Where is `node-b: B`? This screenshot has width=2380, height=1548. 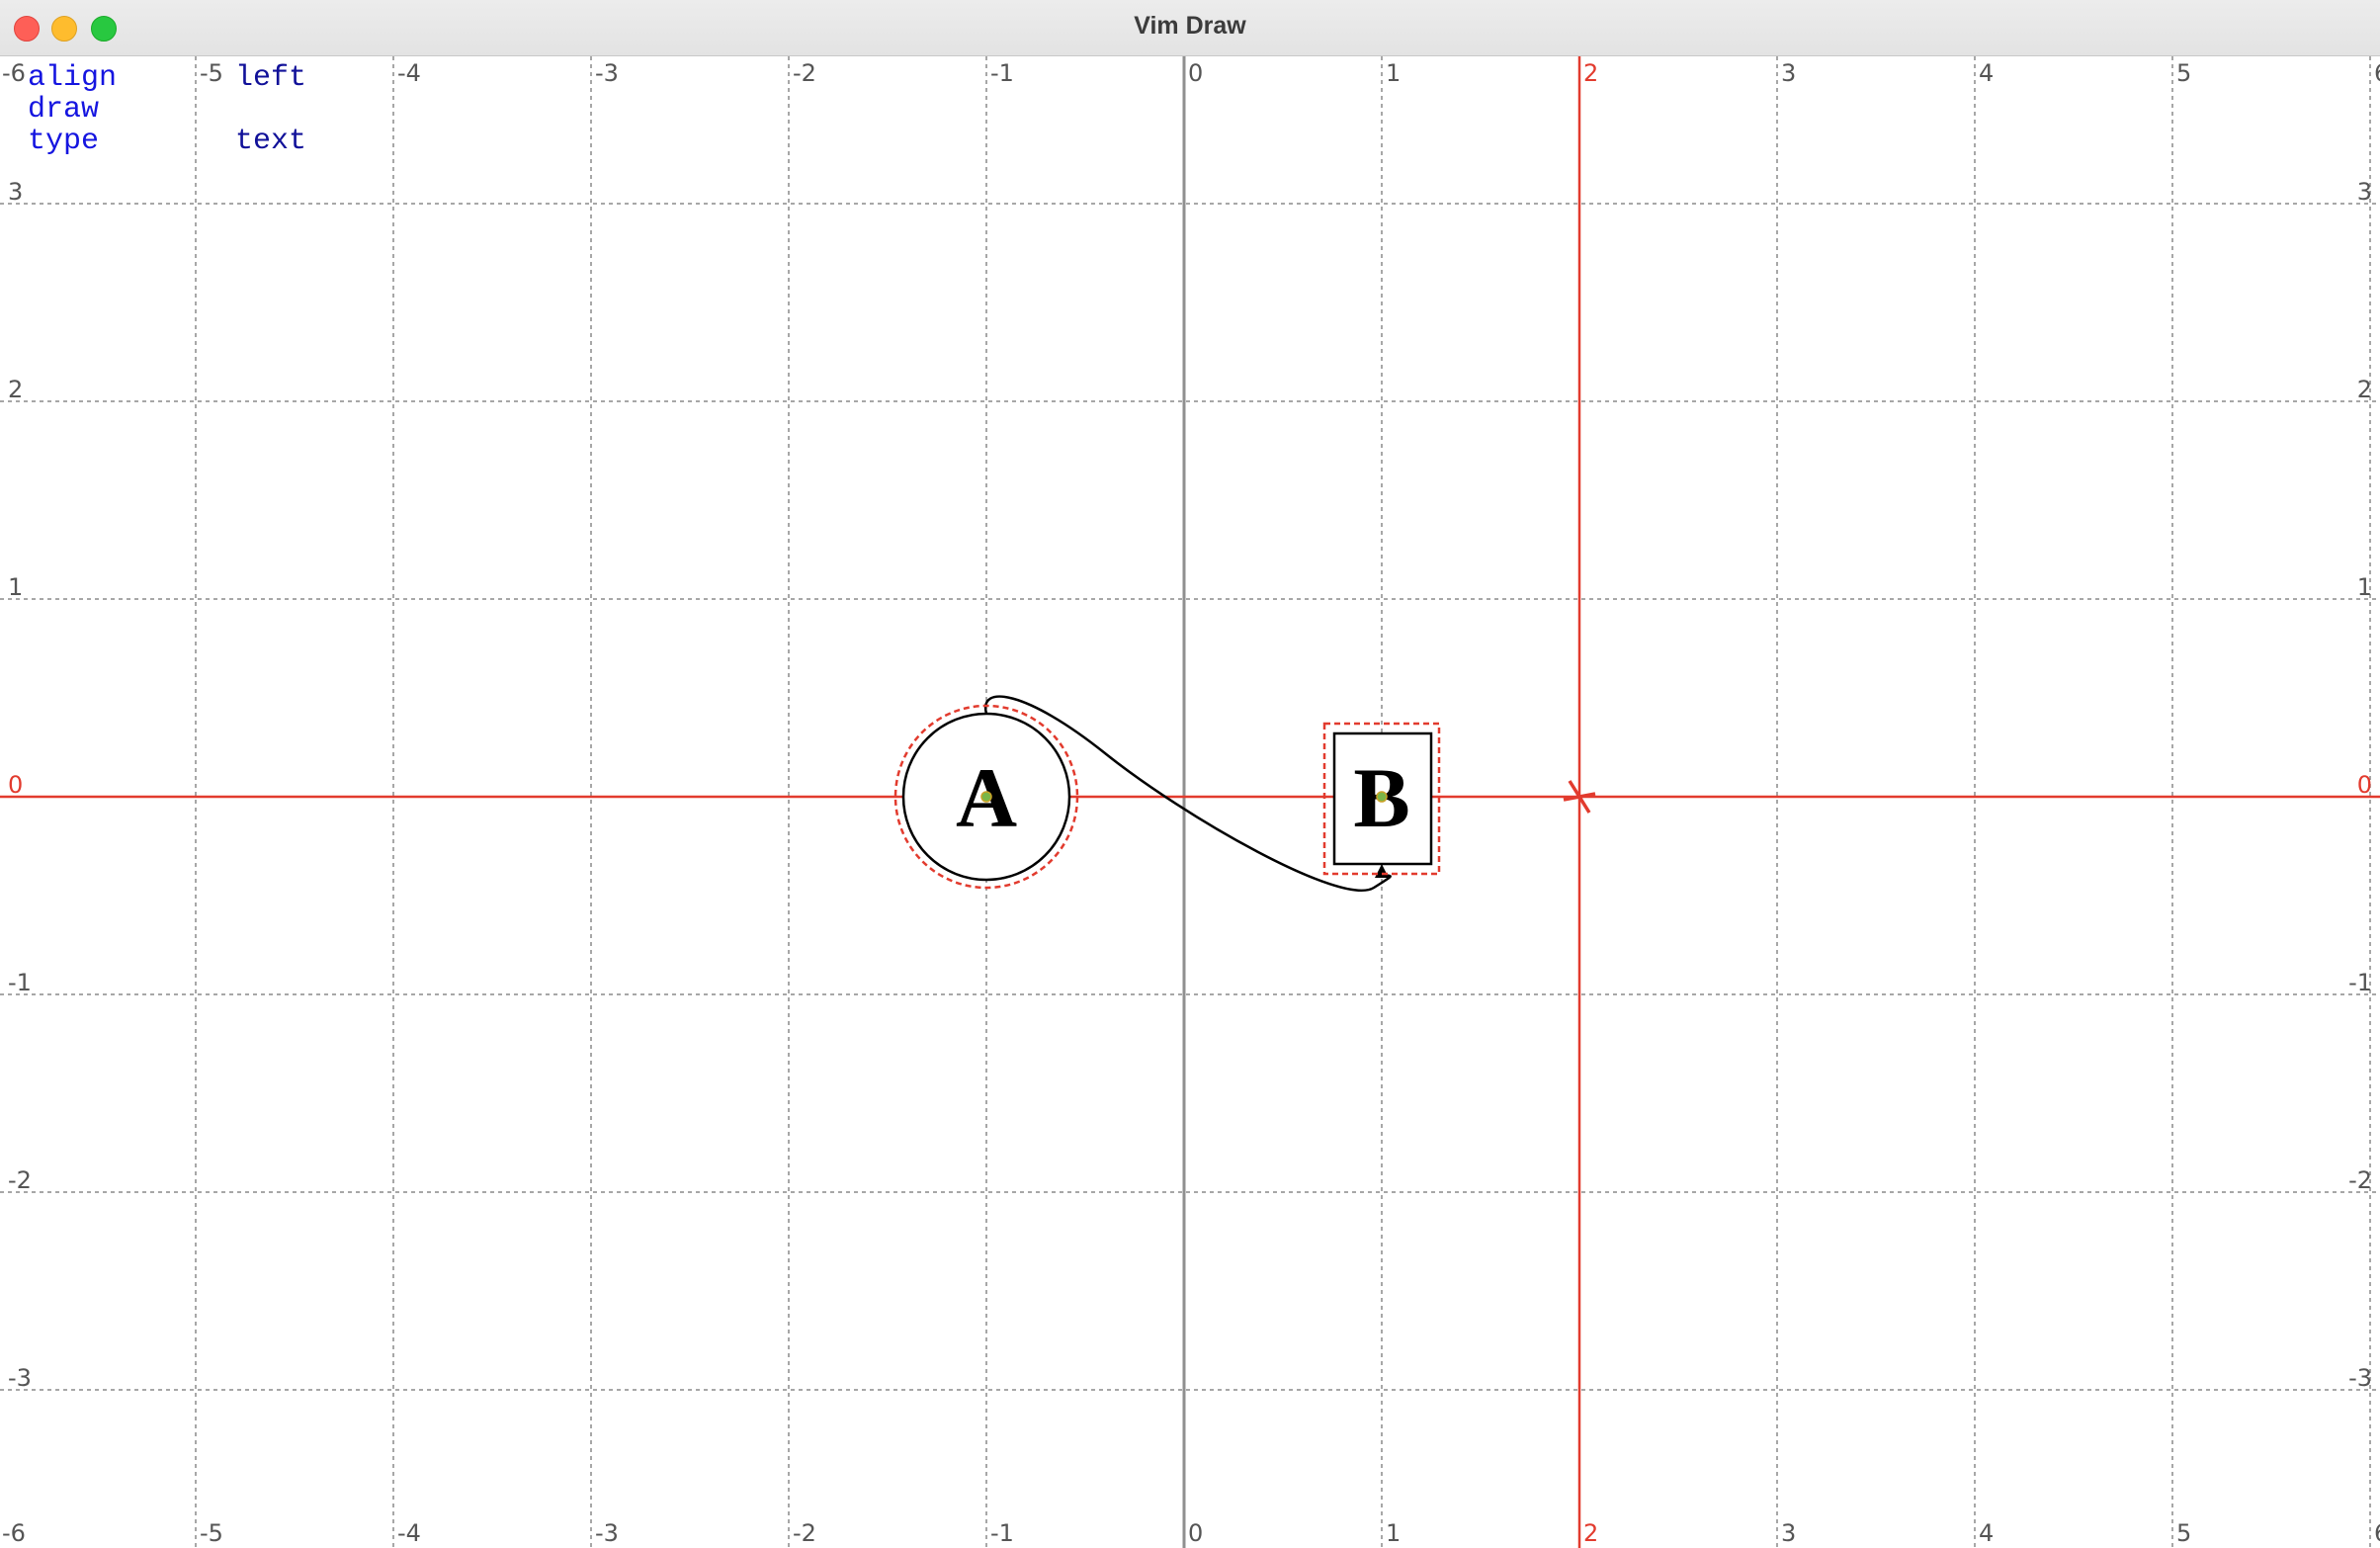
node-b: B is located at coordinates (1381, 799).